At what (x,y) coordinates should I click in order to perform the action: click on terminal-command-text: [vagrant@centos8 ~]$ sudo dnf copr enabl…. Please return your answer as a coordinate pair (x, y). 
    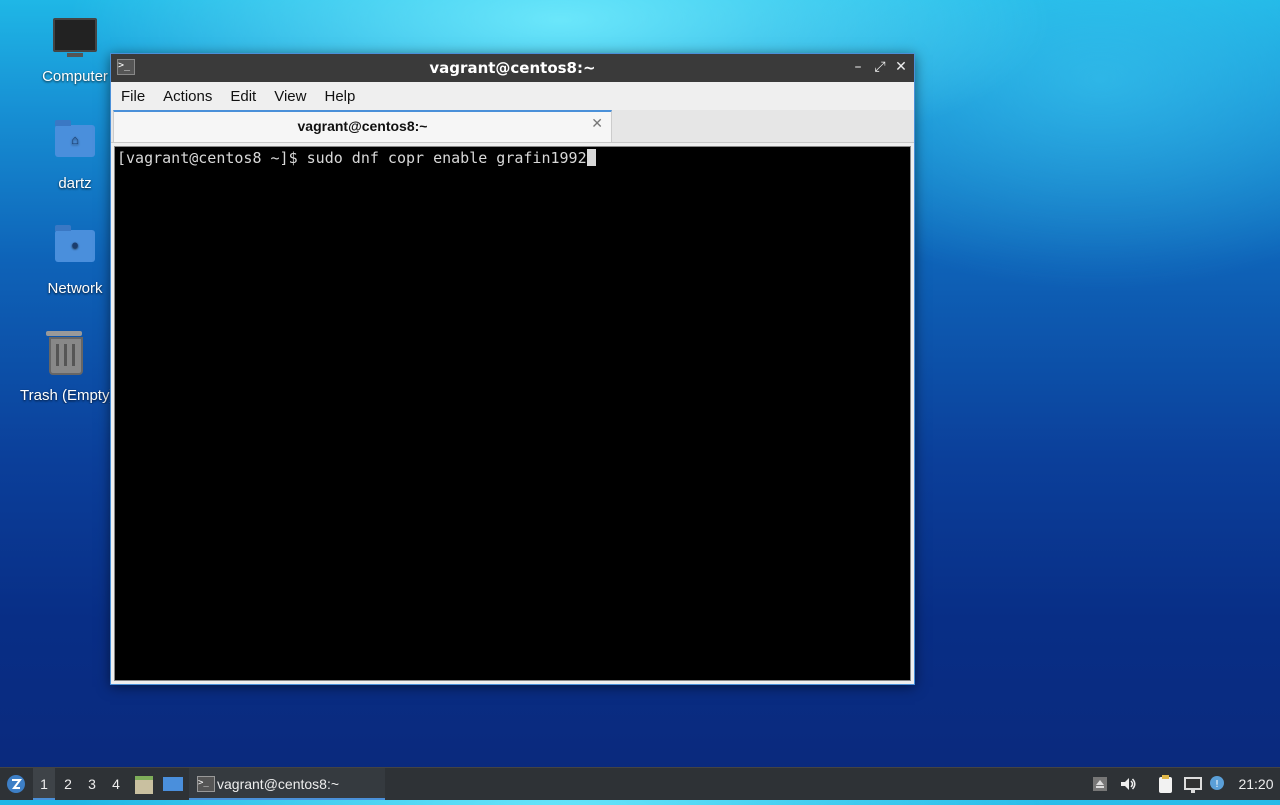
    Looking at the image, I should click on (352, 158).